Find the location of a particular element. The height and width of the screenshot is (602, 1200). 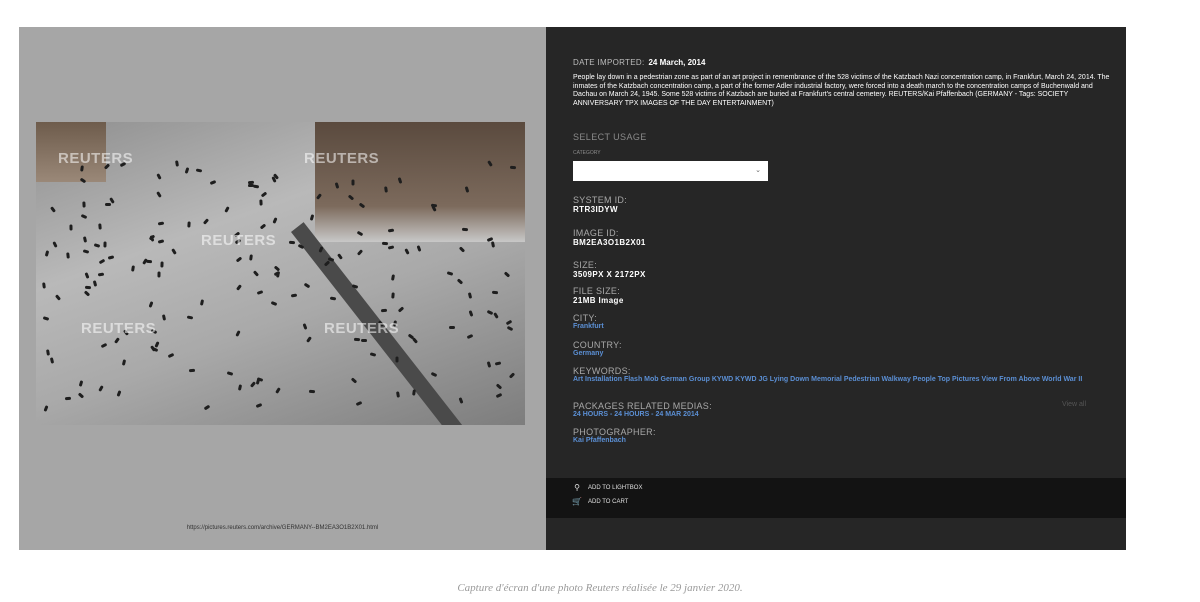

file-size-label: FILE SIZE: is located at coordinates (597, 291).